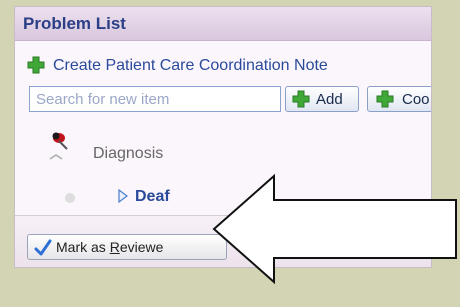 This screenshot has width=460, height=307. I want to click on panel-title: Problem List, so click(74, 23).